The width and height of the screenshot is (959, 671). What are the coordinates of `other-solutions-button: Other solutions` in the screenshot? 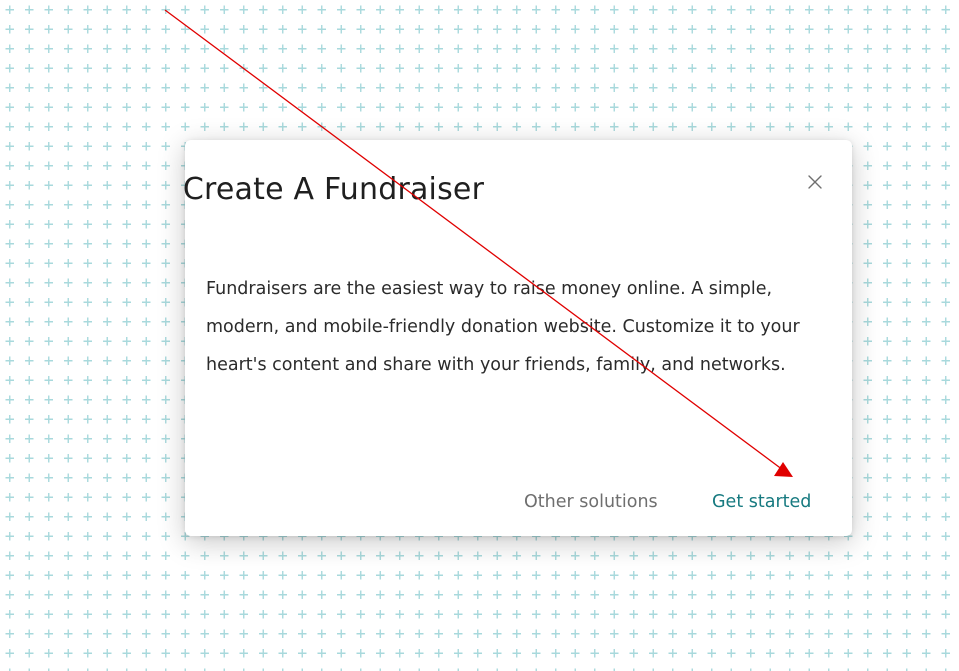 It's located at (591, 502).